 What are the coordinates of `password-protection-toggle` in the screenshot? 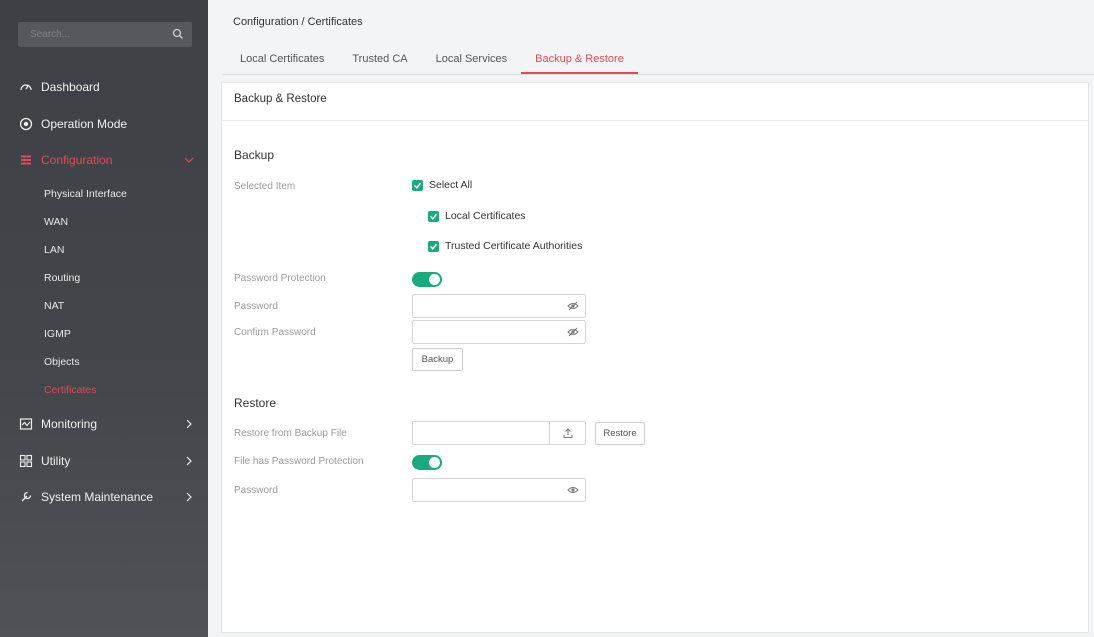 It's located at (427, 279).